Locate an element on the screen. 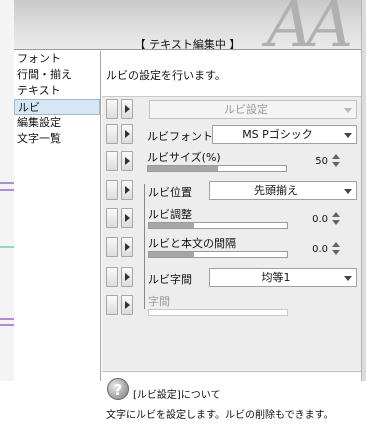 The height and width of the screenshot is (427, 366). row-ruby-gap: ルビと本文の間隔 0.0 is located at coordinates (231, 248).